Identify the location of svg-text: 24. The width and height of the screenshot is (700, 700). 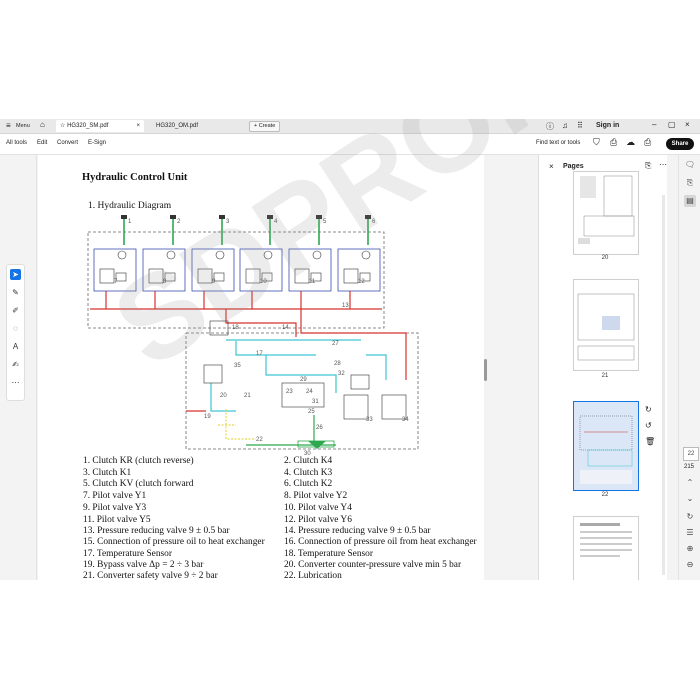
(309, 392).